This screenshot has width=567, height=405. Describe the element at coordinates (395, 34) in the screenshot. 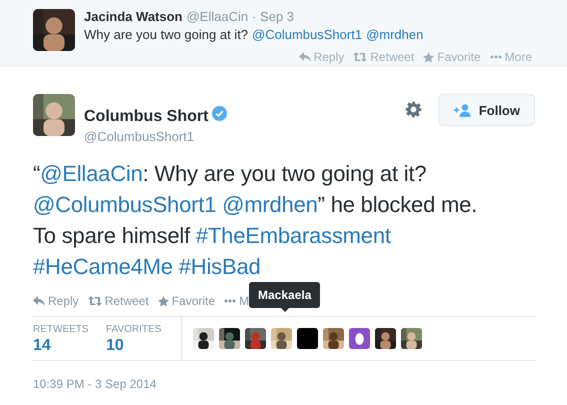

I see `mention-link: @mrdhen` at that location.